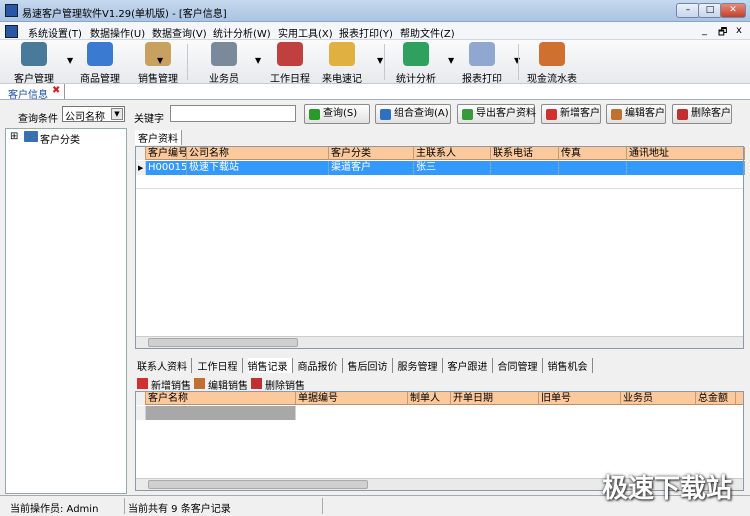  I want to click on tab-8: 销售机会, so click(570, 365).